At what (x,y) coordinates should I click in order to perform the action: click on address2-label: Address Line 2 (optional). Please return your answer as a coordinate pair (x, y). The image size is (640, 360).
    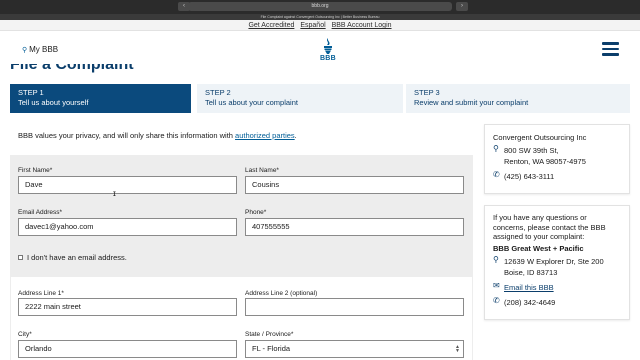
    Looking at the image, I should click on (281, 293).